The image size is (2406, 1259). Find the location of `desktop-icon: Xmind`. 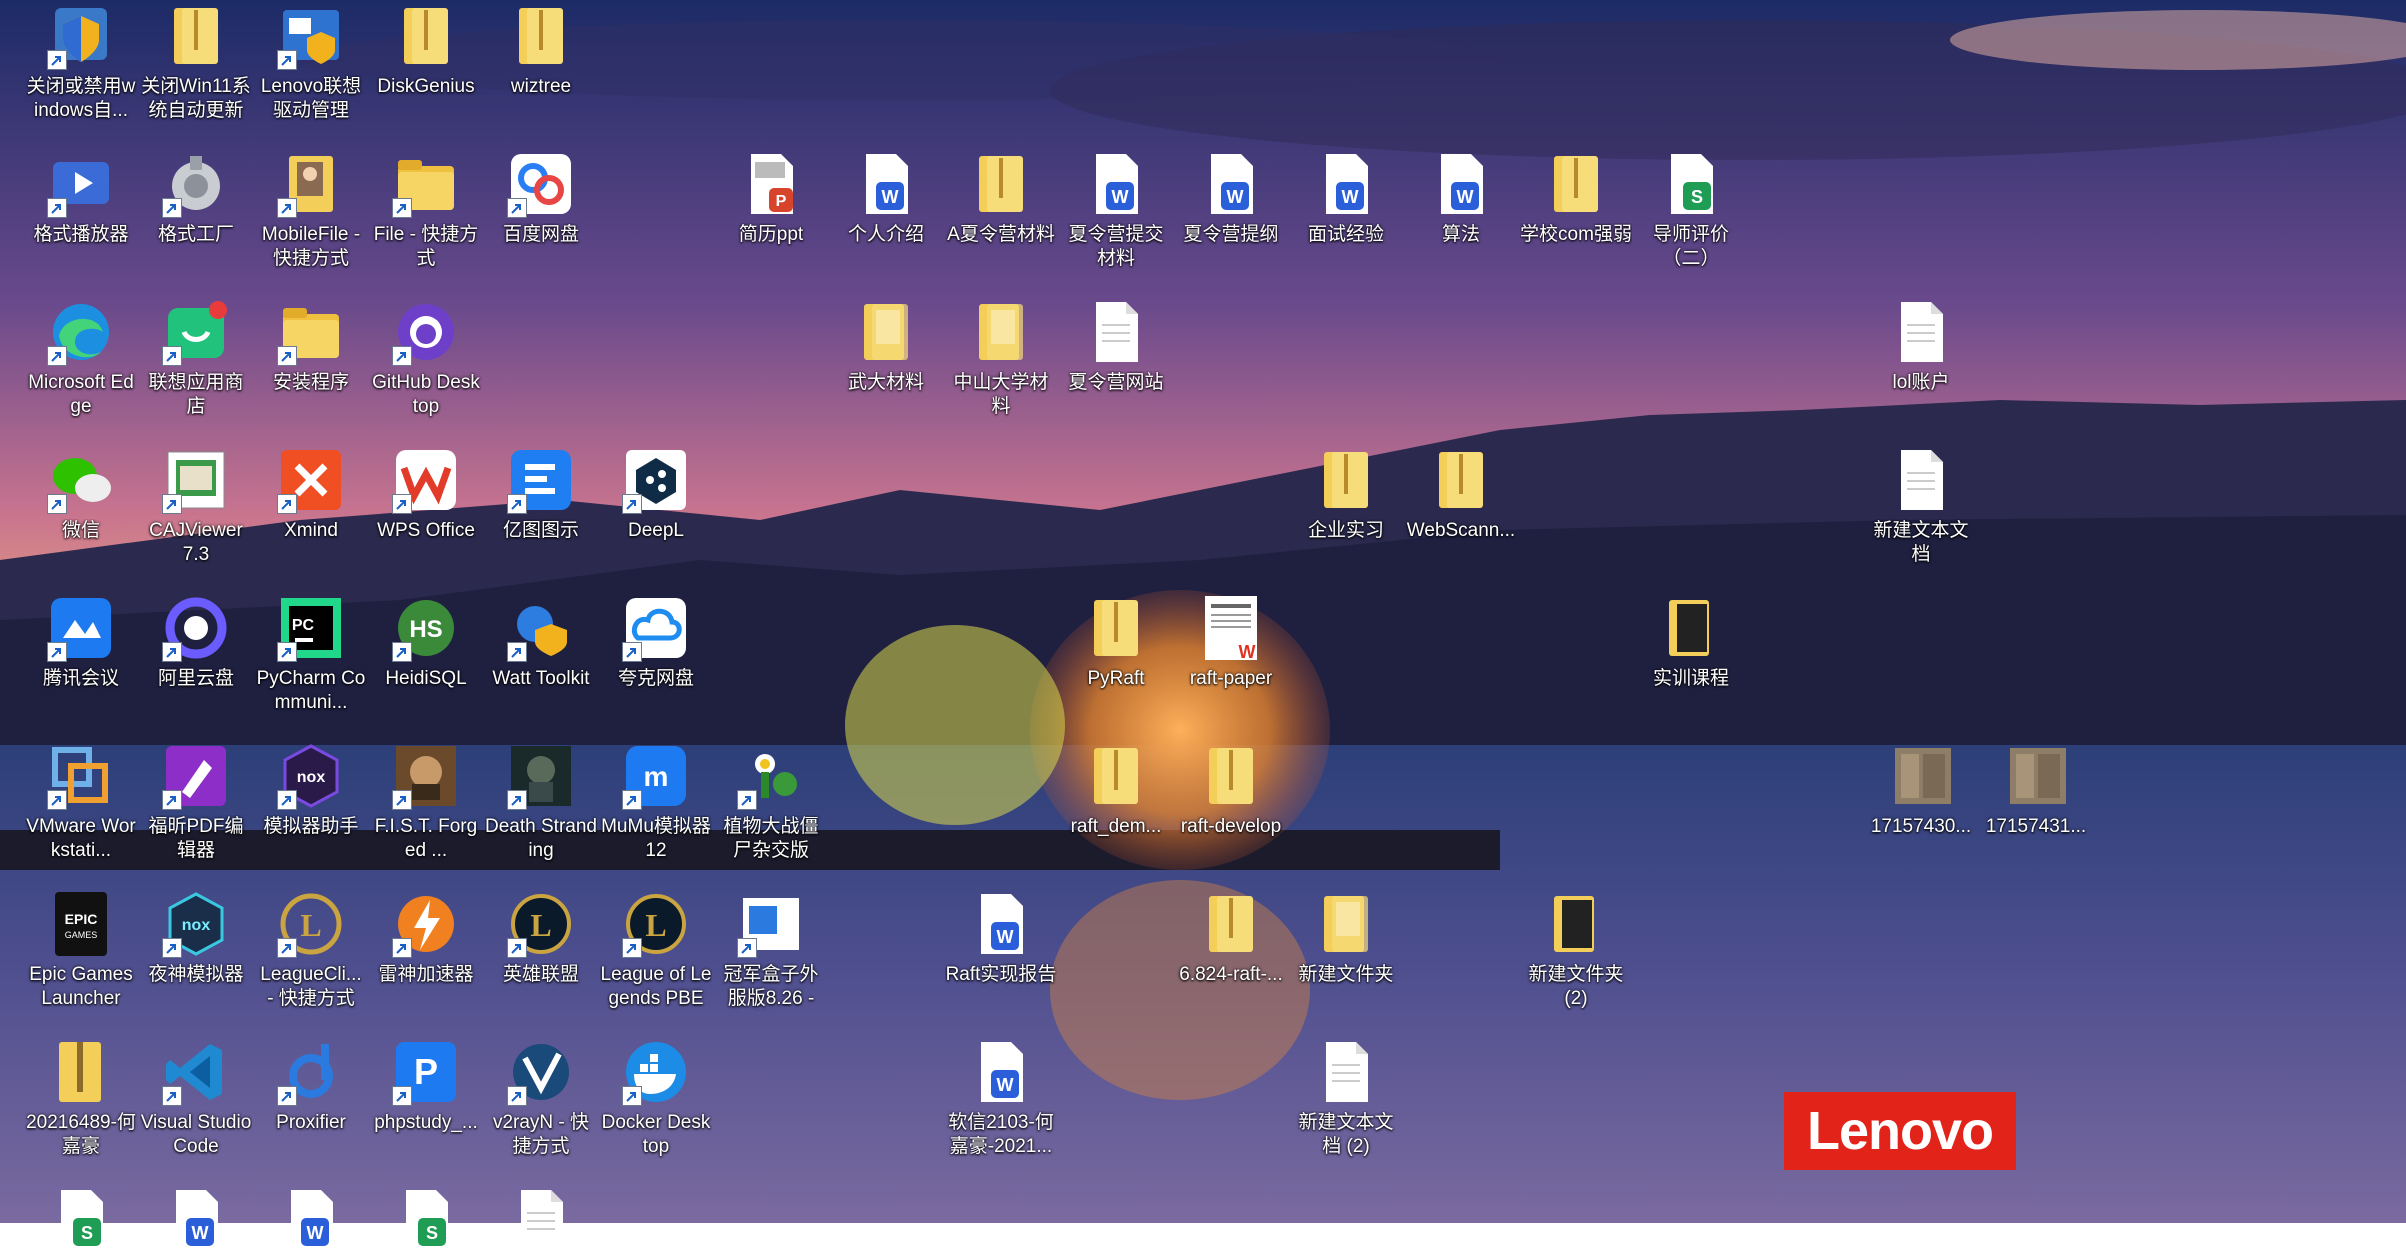

desktop-icon: Xmind is located at coordinates (311, 493).